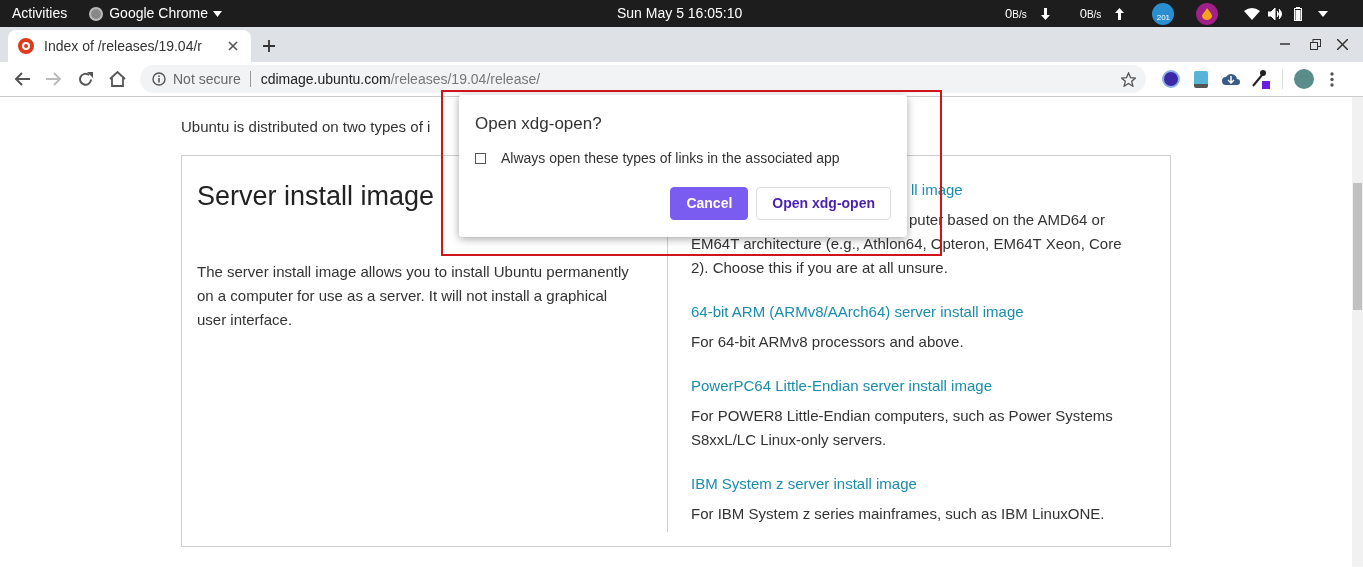  Describe the element at coordinates (316, 196) in the screenshot. I see `card-heading: Server install image` at that location.